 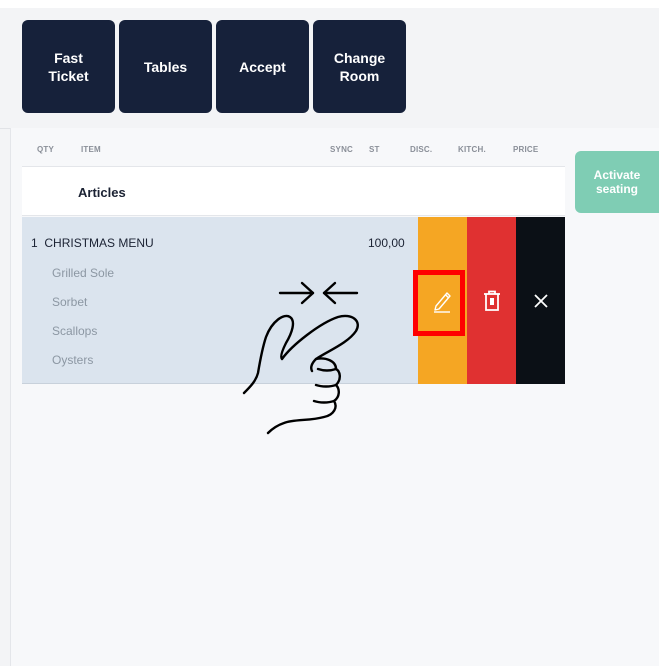 What do you see at coordinates (70, 302) in the screenshot?
I see `sub-item: Sorbet` at bounding box center [70, 302].